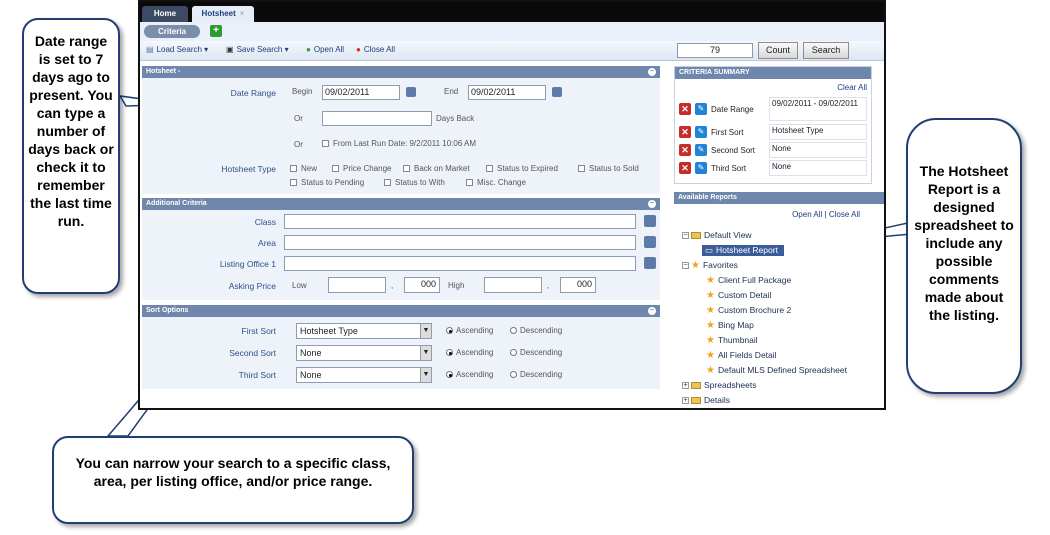 This screenshot has width=1050, height=535. What do you see at coordinates (507, 92) in the screenshot?
I see `end-date-field: 09/02/2011` at bounding box center [507, 92].